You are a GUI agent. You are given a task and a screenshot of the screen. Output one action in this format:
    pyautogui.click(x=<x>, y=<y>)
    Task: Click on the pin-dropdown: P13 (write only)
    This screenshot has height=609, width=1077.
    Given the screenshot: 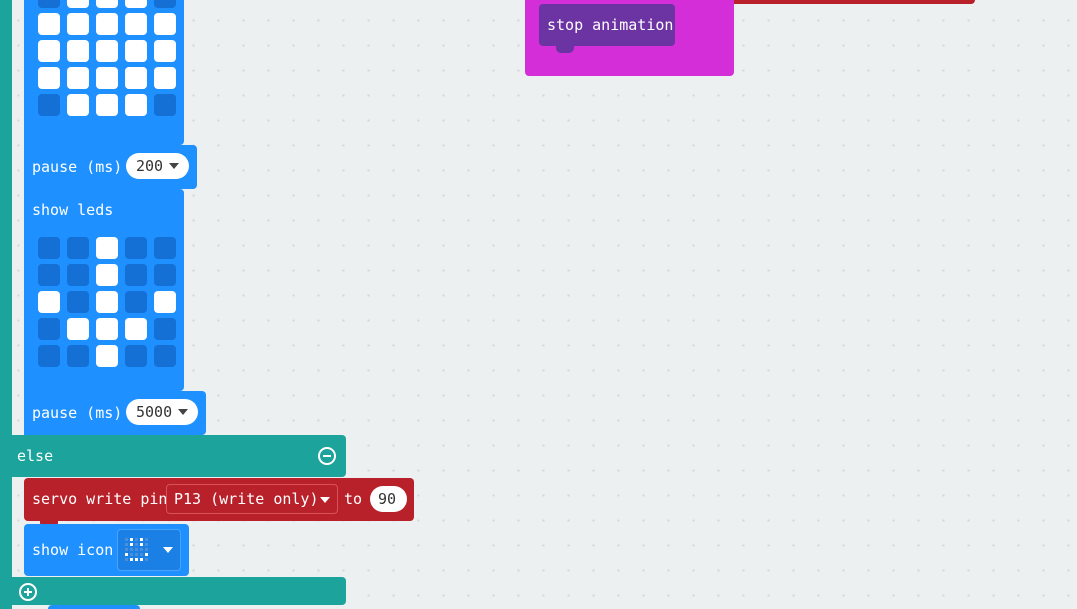 What is the action you would take?
    pyautogui.click(x=252, y=499)
    